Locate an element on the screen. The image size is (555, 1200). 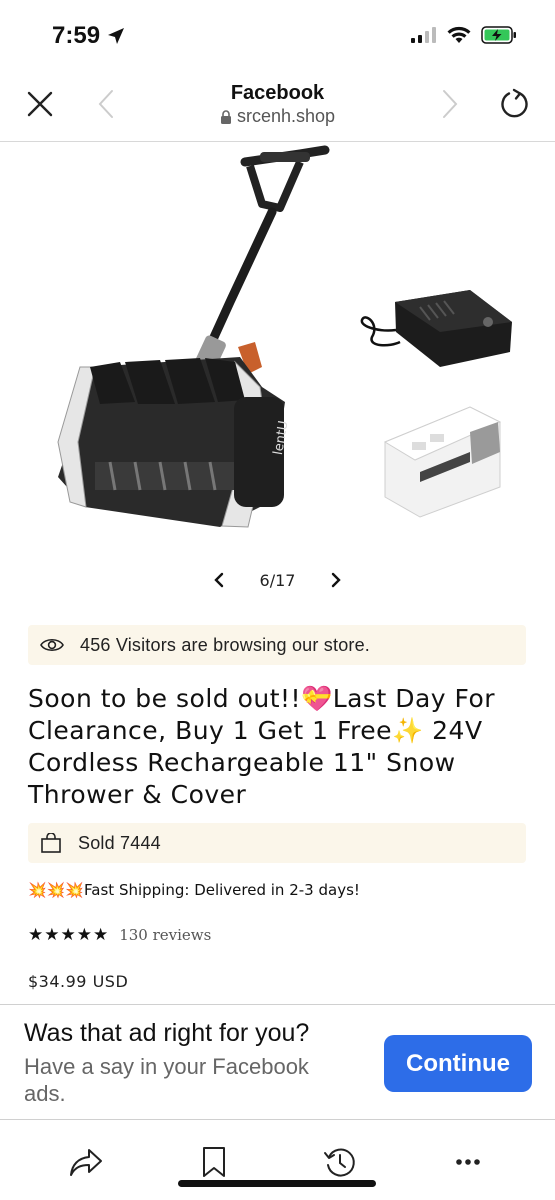
url-text: srcenh.shop is located at coordinates (286, 116).